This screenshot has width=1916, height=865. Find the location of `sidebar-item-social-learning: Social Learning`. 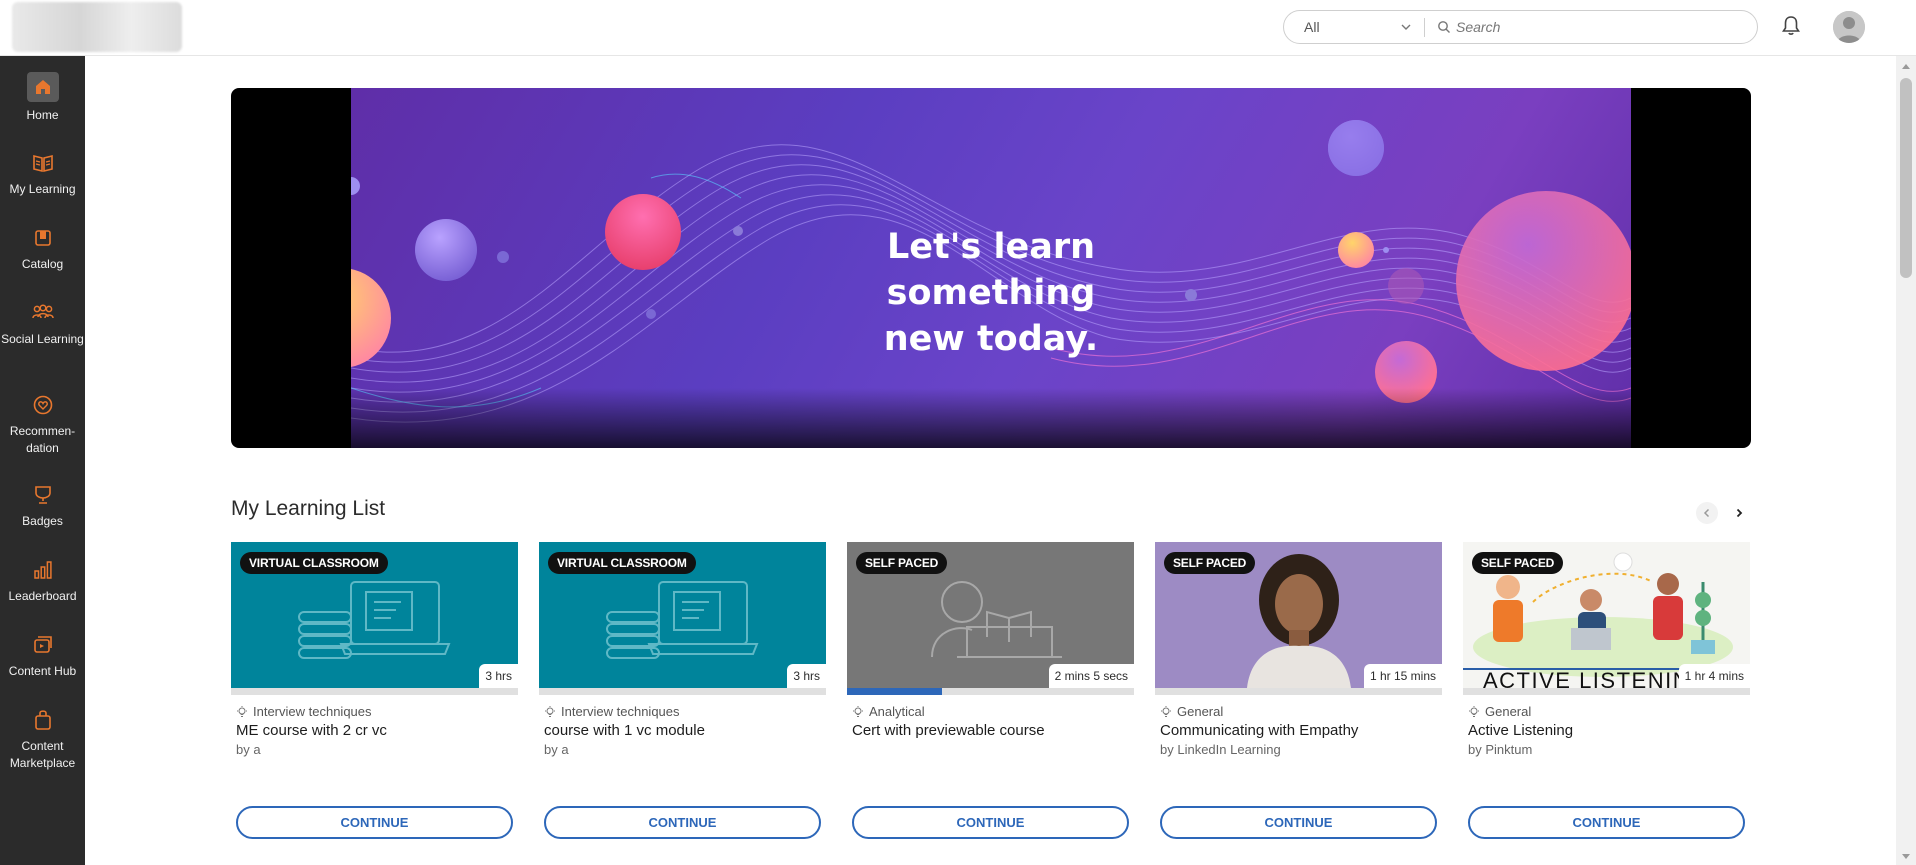

sidebar-item-social-learning: Social Learning is located at coordinates (42, 324).